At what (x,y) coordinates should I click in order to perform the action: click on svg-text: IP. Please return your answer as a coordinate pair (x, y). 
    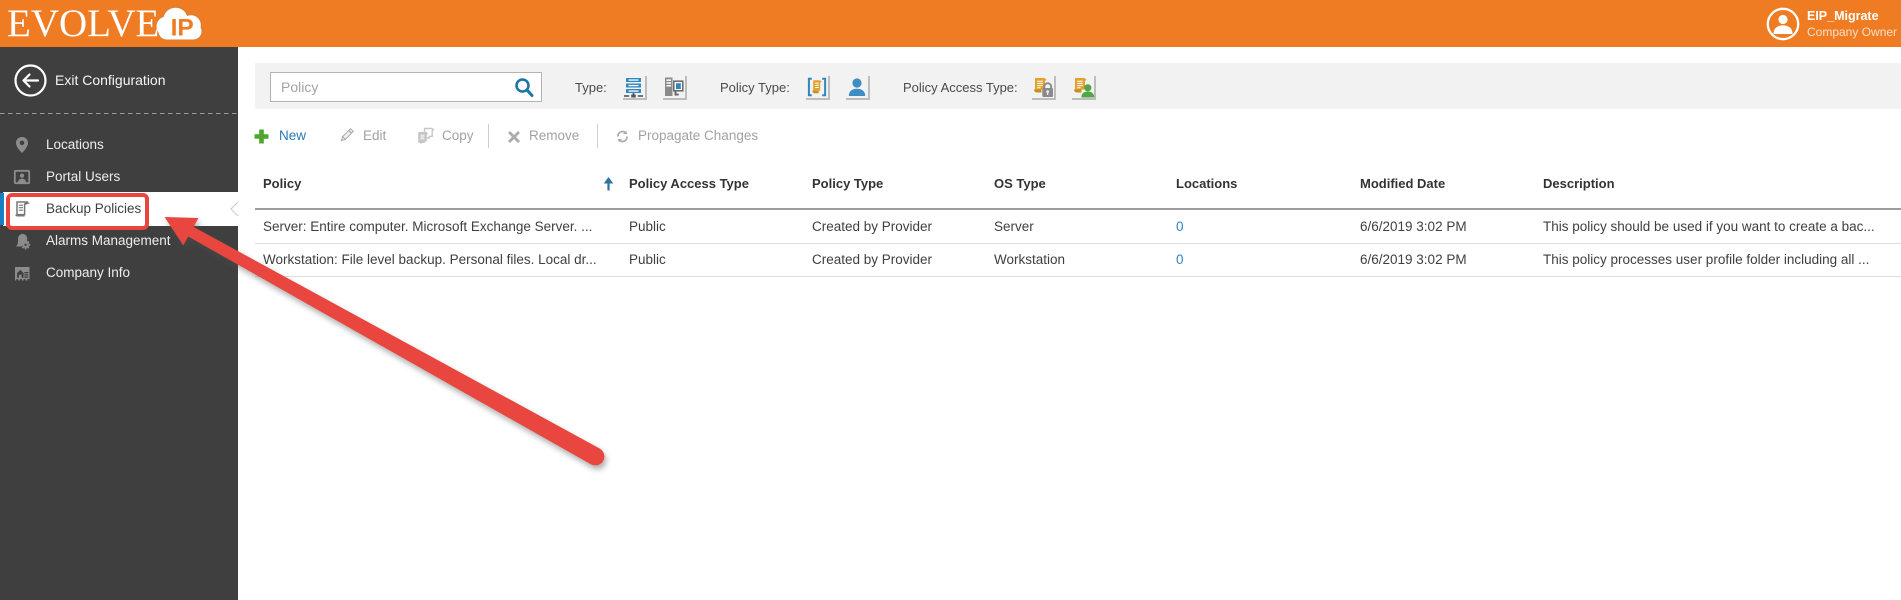
    Looking at the image, I should click on (182, 28).